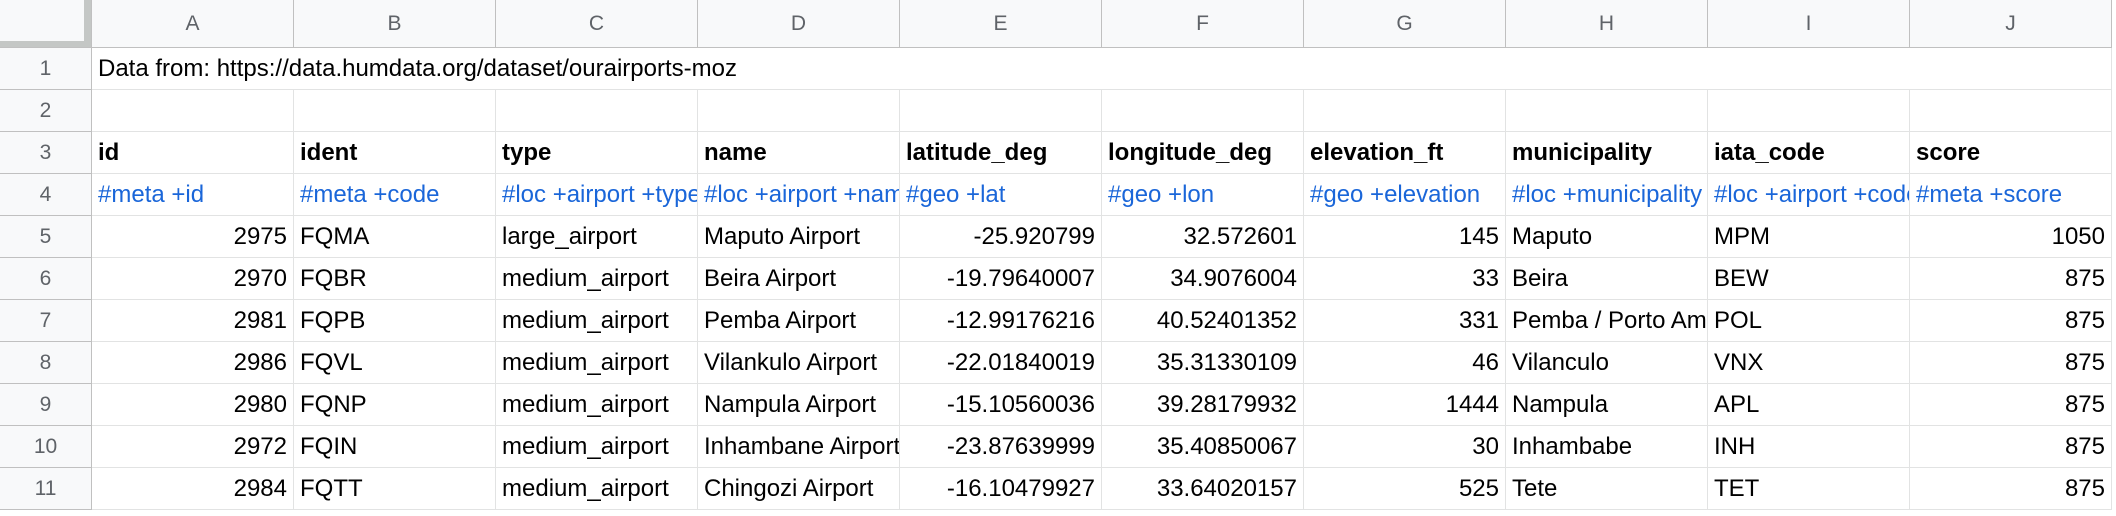 The height and width of the screenshot is (516, 2116). What do you see at coordinates (193, 279) in the screenshot?
I see `data-cell-id: 2970` at bounding box center [193, 279].